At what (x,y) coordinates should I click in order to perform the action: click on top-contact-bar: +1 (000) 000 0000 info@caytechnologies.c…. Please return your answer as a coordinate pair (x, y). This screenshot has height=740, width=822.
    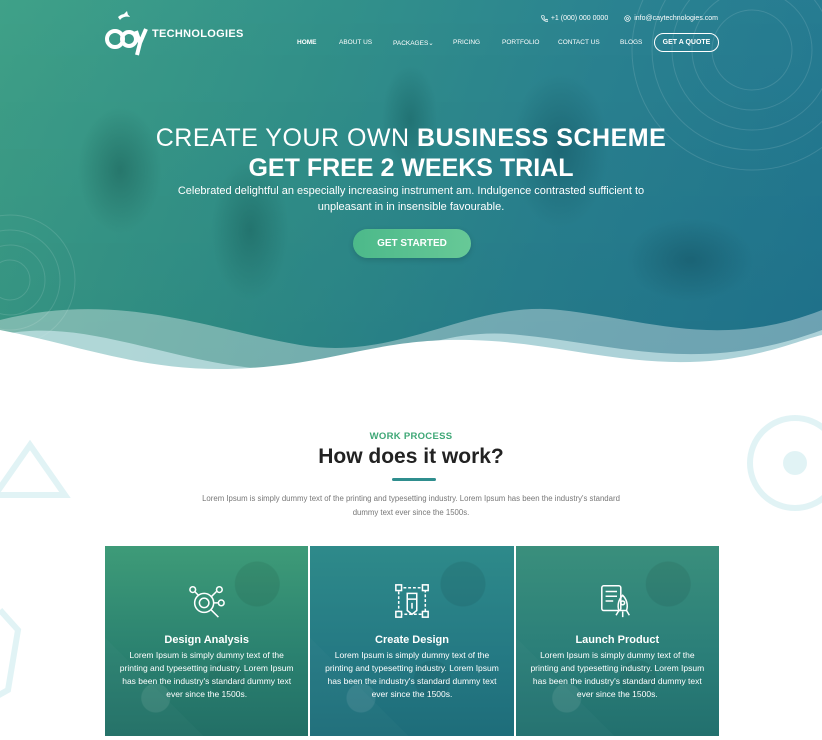
    Looking at the image, I should click on (629, 18).